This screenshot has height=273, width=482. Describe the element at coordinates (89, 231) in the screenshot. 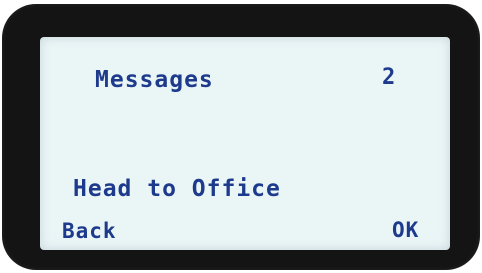

I see `back-softkey: Back` at that location.